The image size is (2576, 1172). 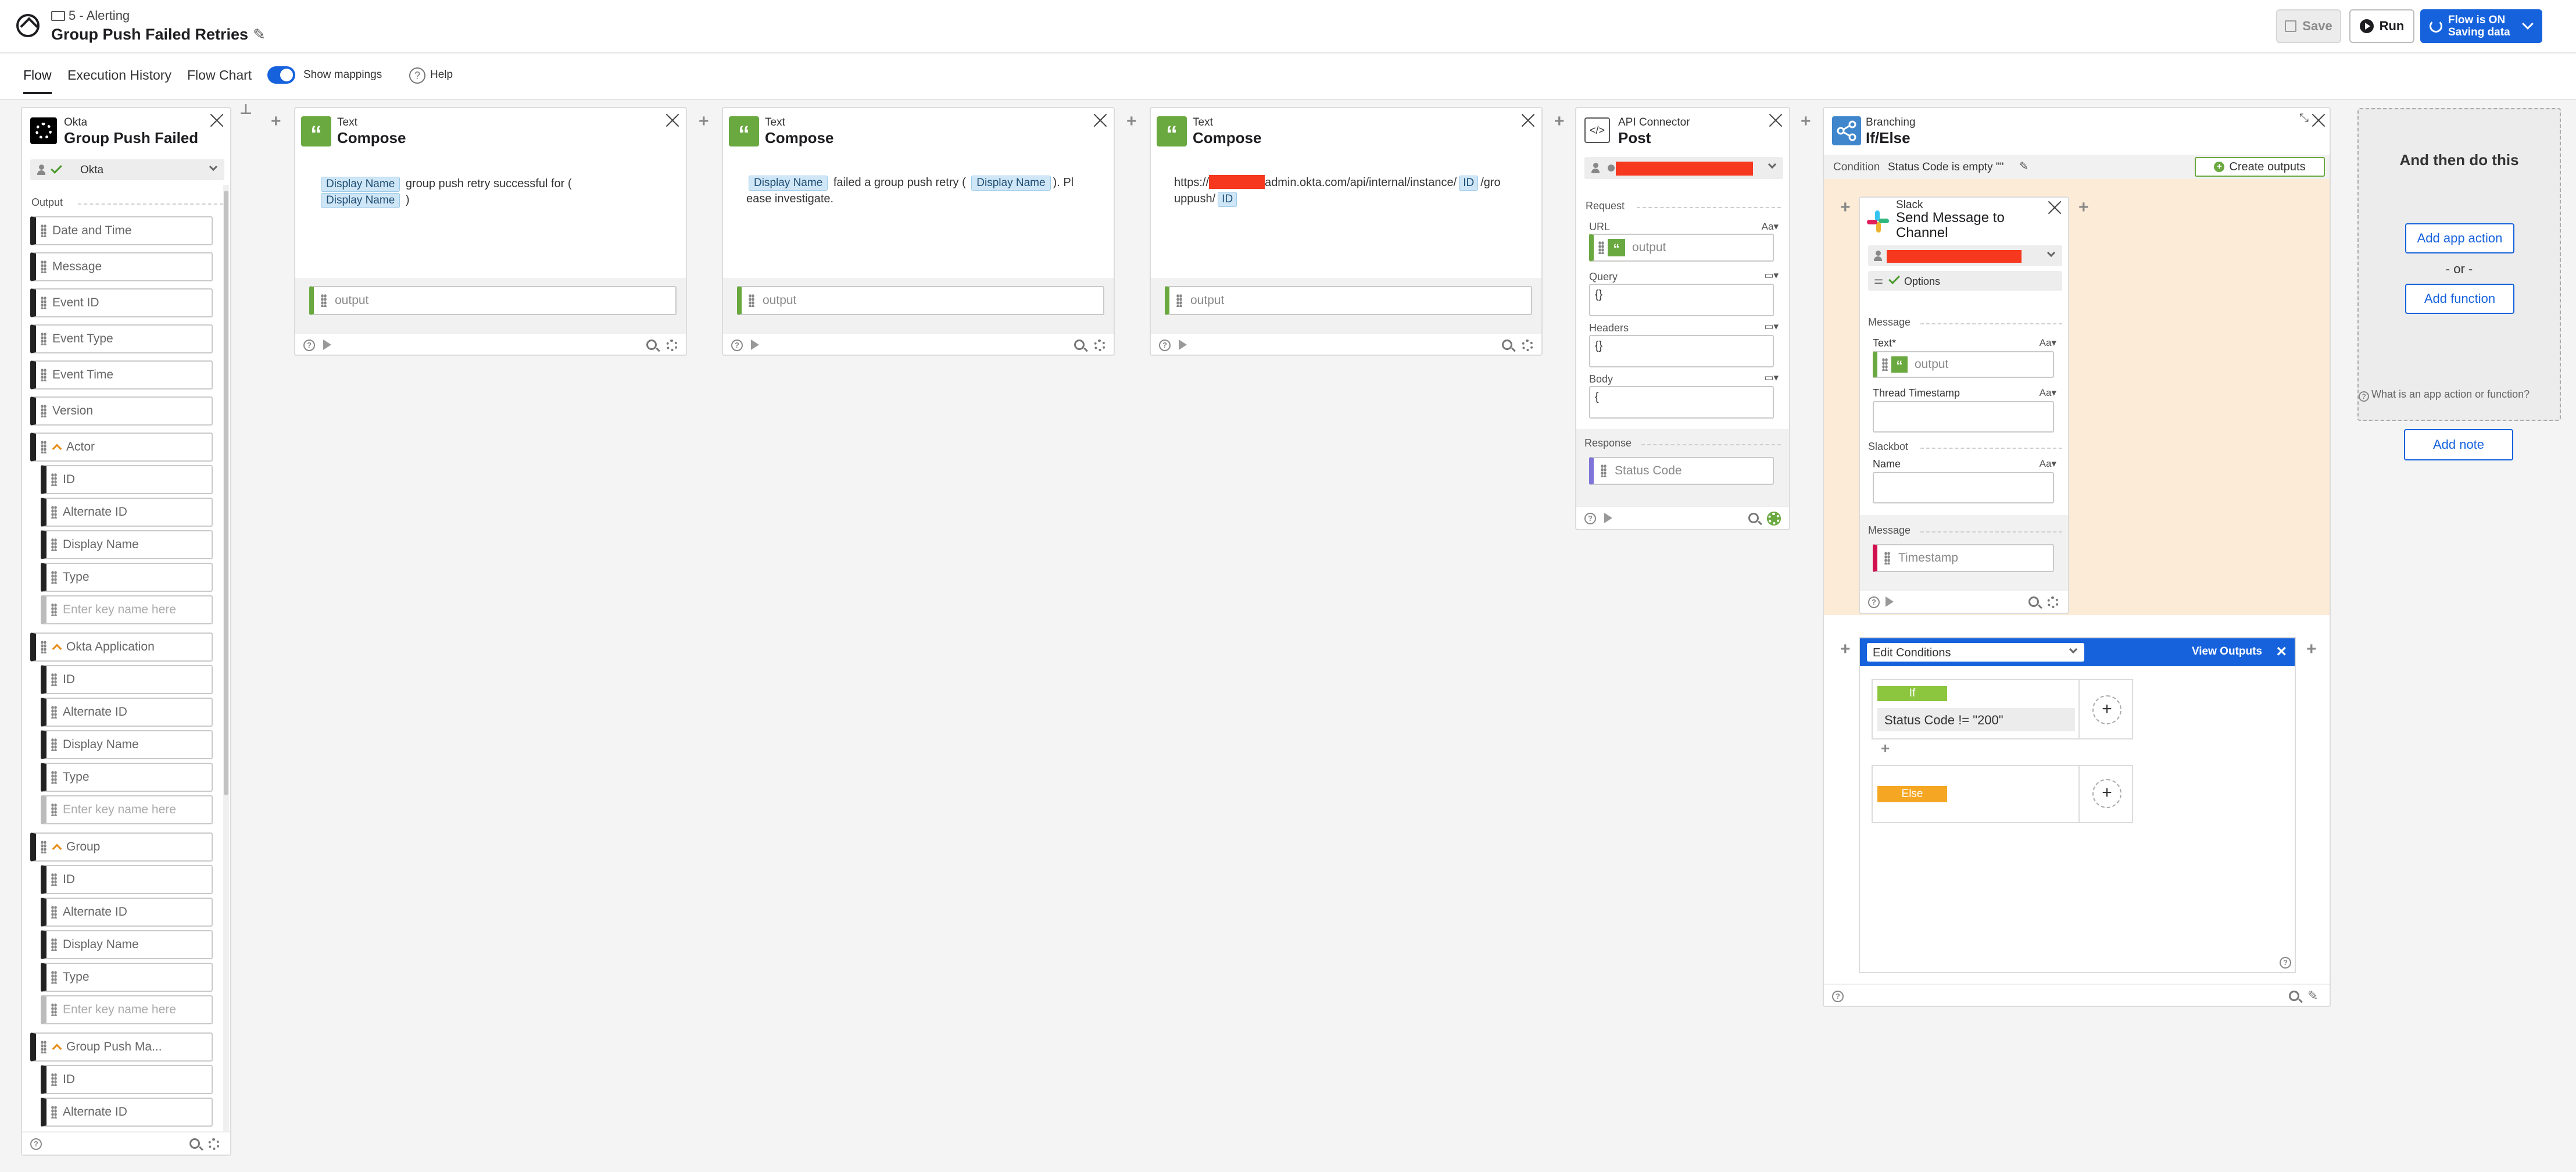 I want to click on tab-flow: Flow, so click(x=38, y=80).